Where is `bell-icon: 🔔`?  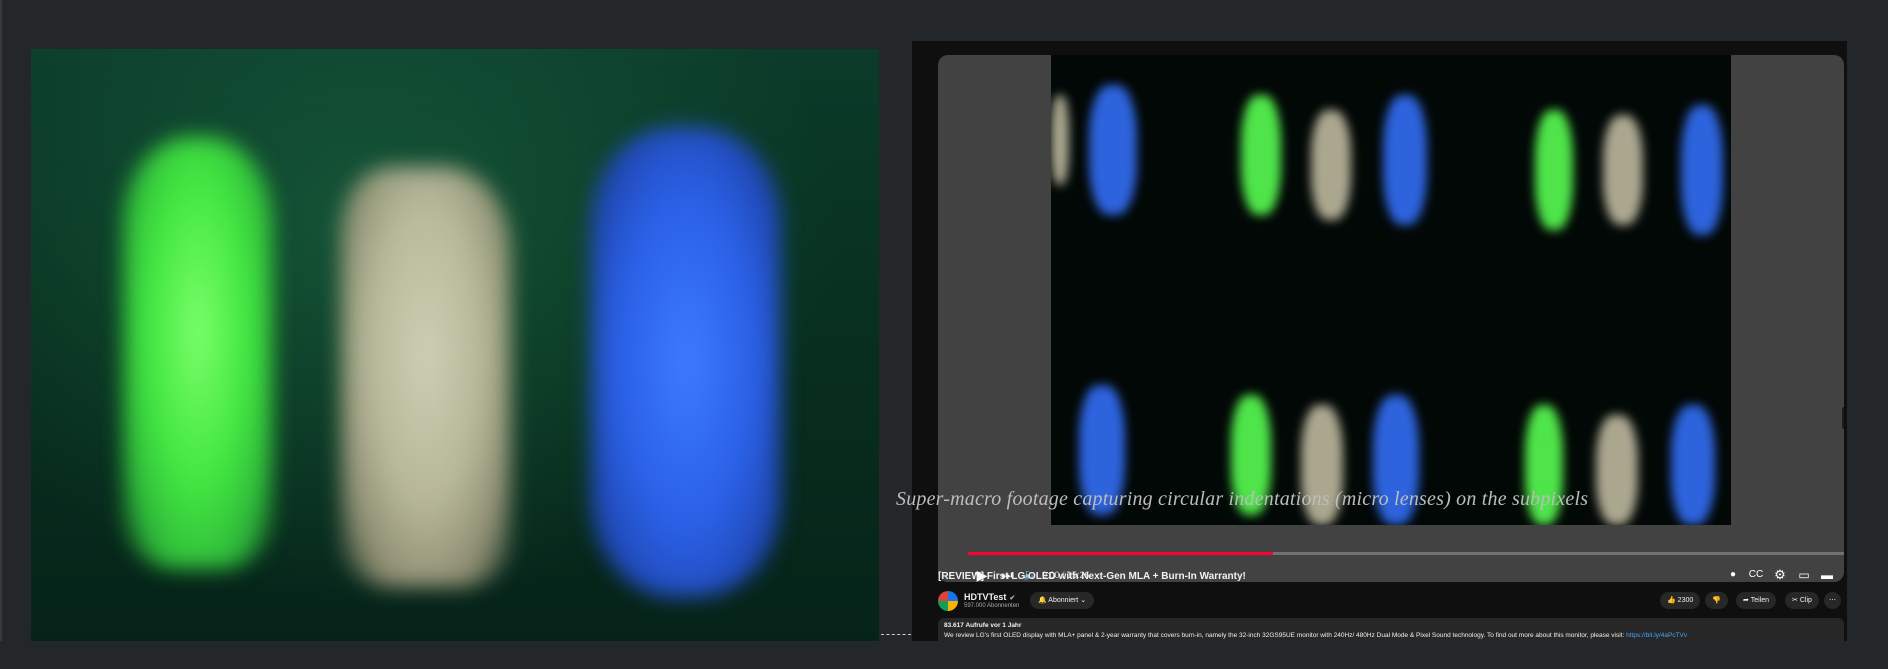 bell-icon: 🔔 is located at coordinates (1042, 600).